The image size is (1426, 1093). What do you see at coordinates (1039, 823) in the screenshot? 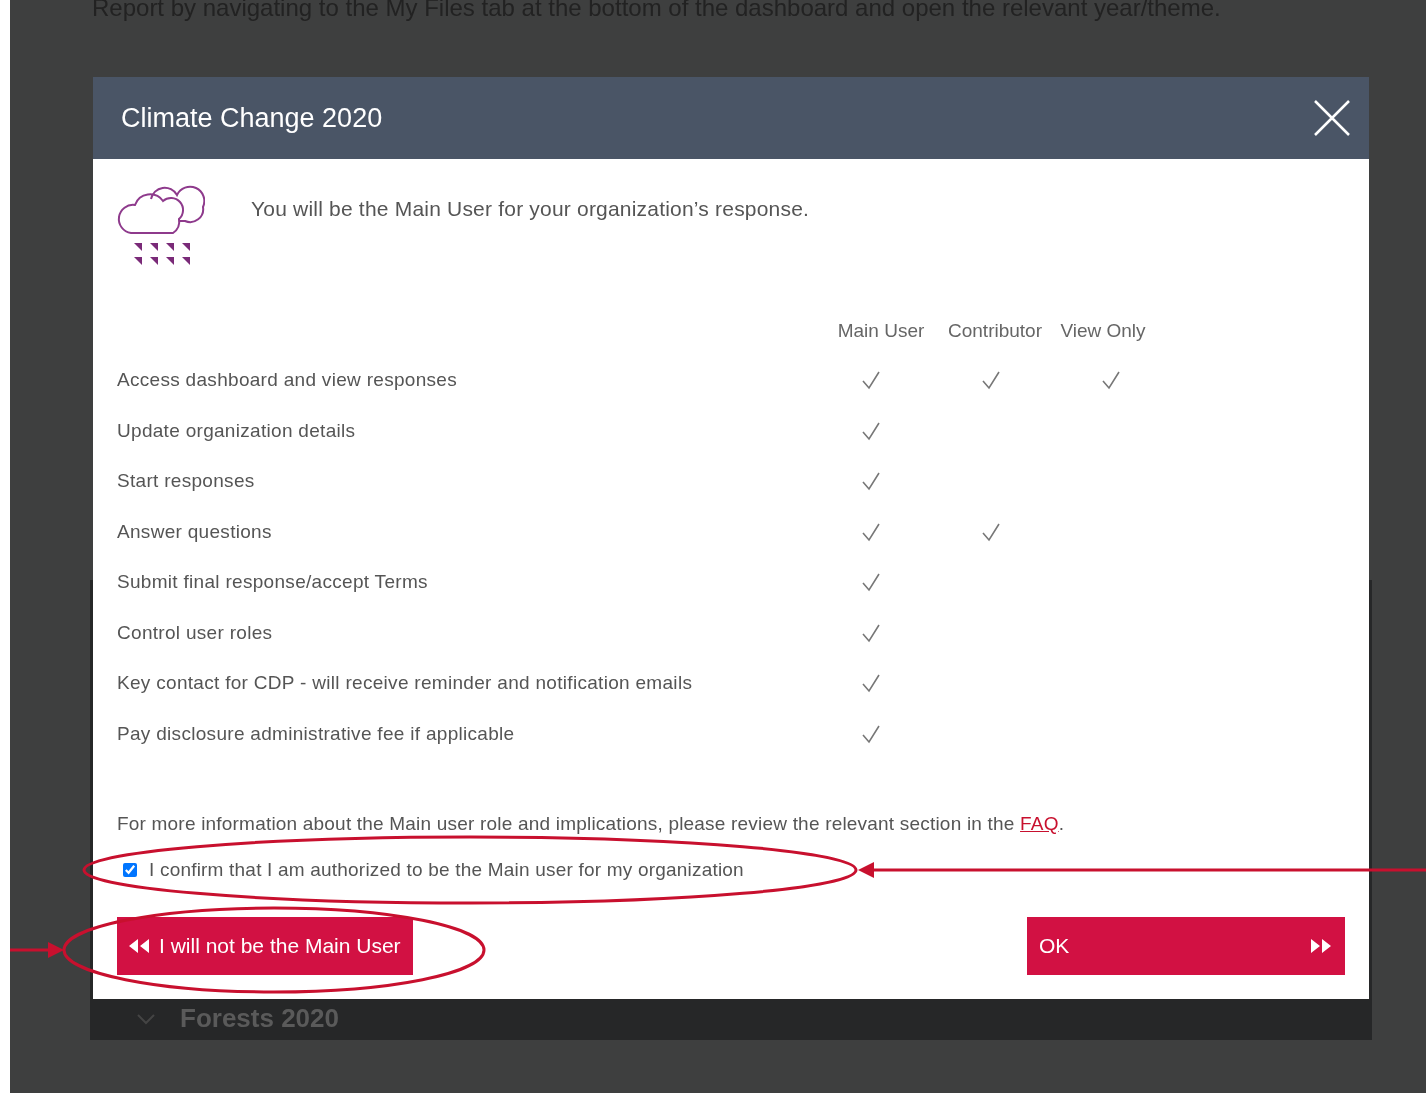
I see `faq-link: FAQ` at bounding box center [1039, 823].